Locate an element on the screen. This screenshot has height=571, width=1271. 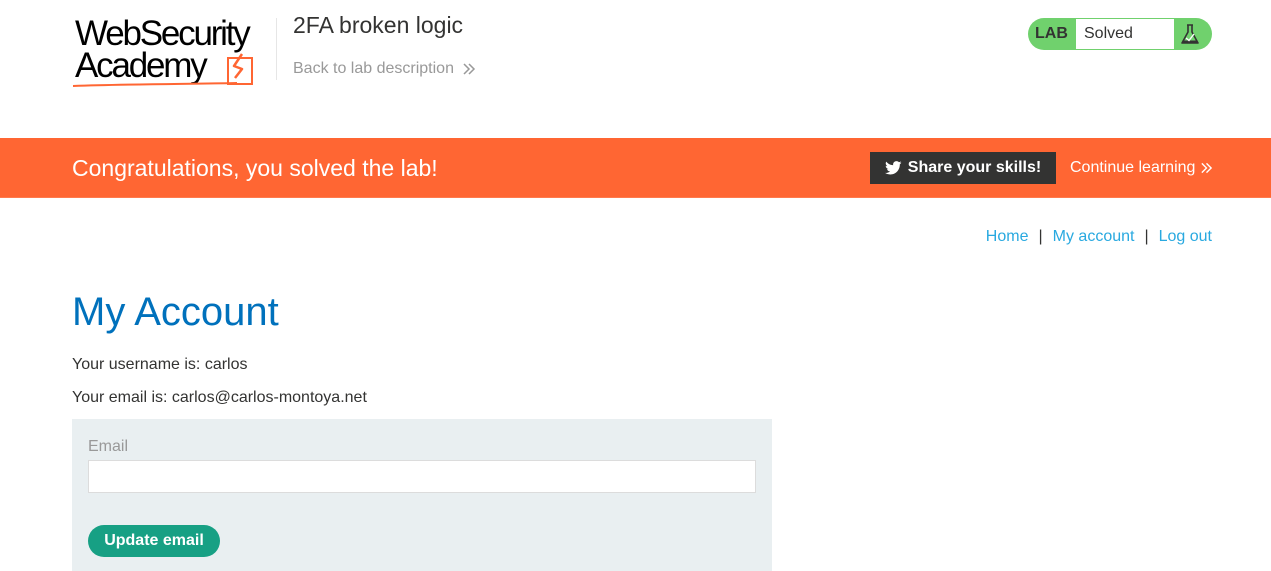
nav-my-account-link: My account is located at coordinates (1094, 237).